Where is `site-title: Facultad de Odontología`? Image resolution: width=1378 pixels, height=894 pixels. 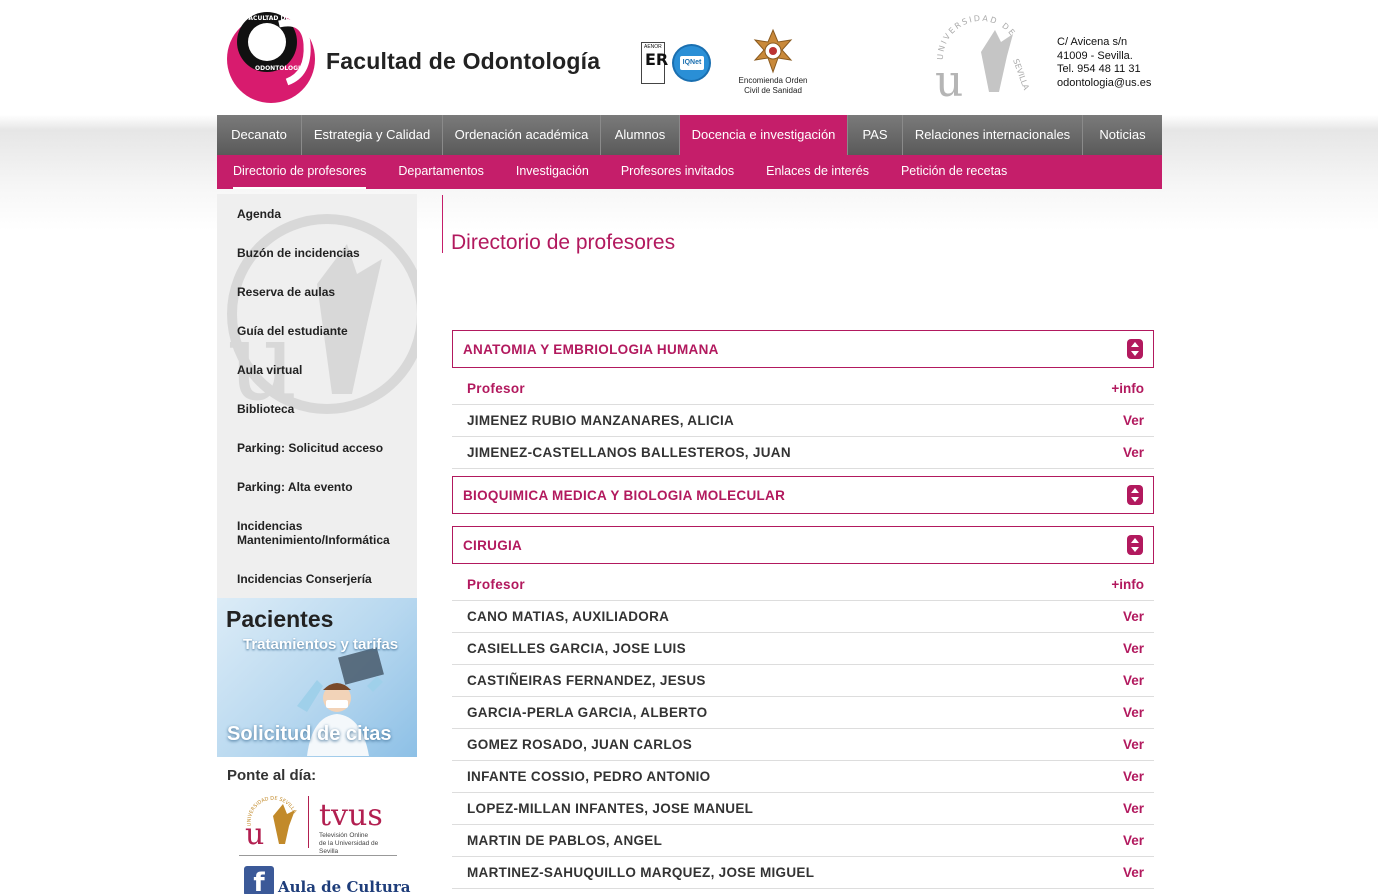
site-title: Facultad de Odontología is located at coordinates (463, 61).